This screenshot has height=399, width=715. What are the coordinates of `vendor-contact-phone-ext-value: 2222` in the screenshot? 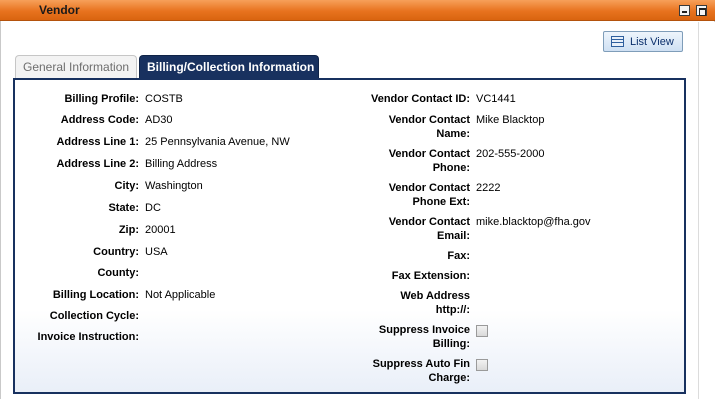 It's located at (488, 188).